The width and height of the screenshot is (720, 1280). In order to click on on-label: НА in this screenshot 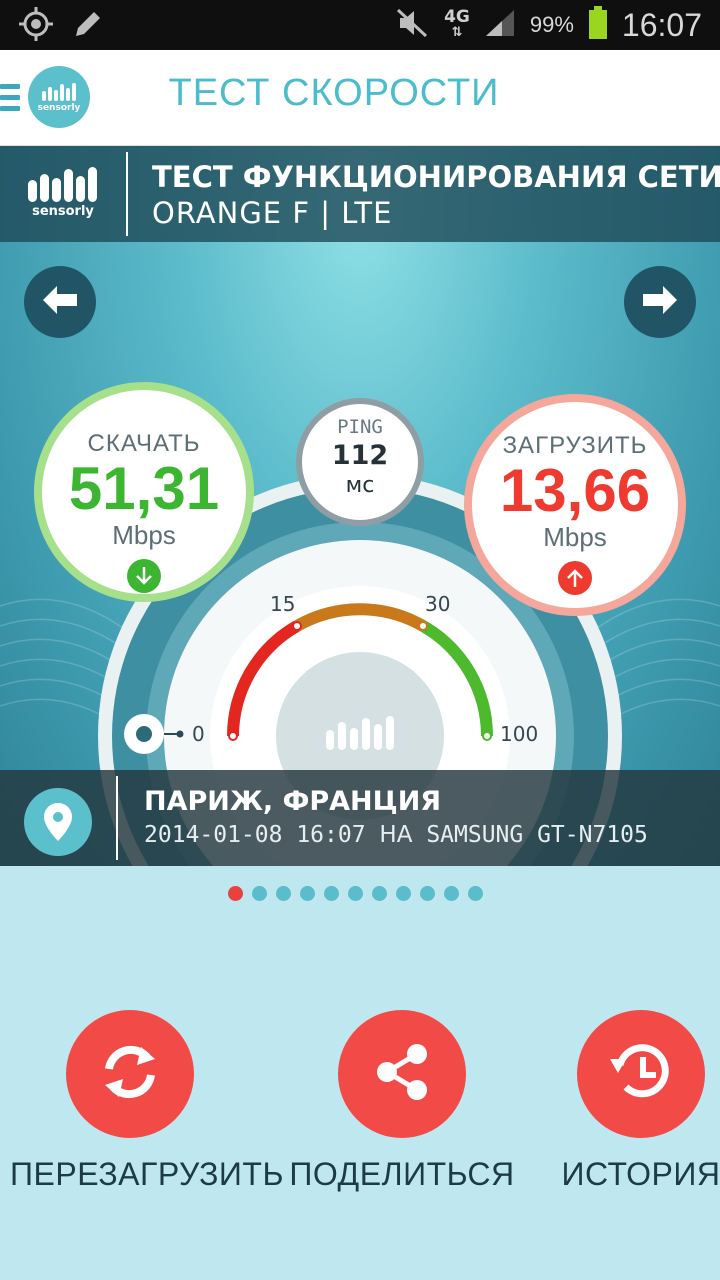, I will do `click(396, 835)`.